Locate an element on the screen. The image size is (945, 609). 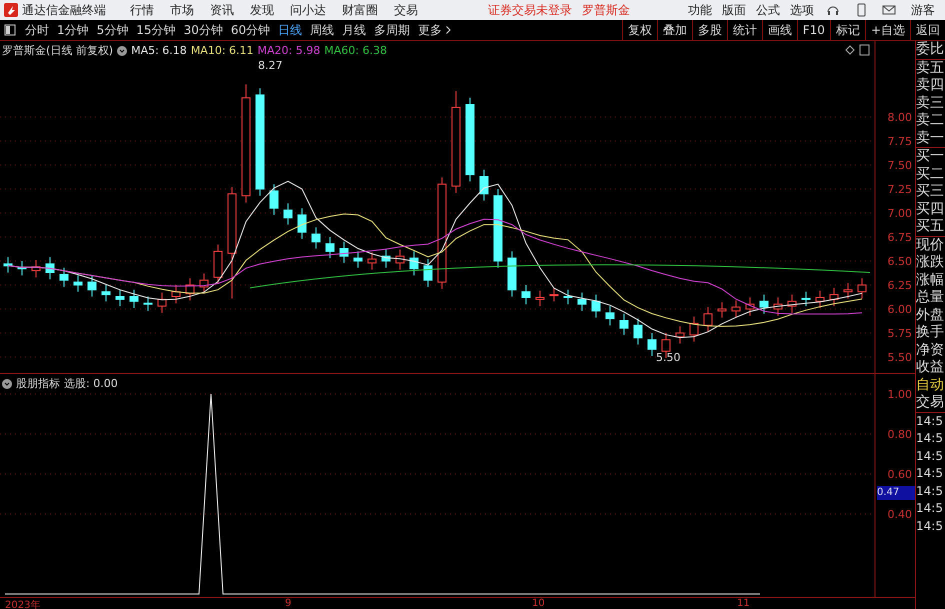
quote-label: 买二 is located at coordinates (930, 174).